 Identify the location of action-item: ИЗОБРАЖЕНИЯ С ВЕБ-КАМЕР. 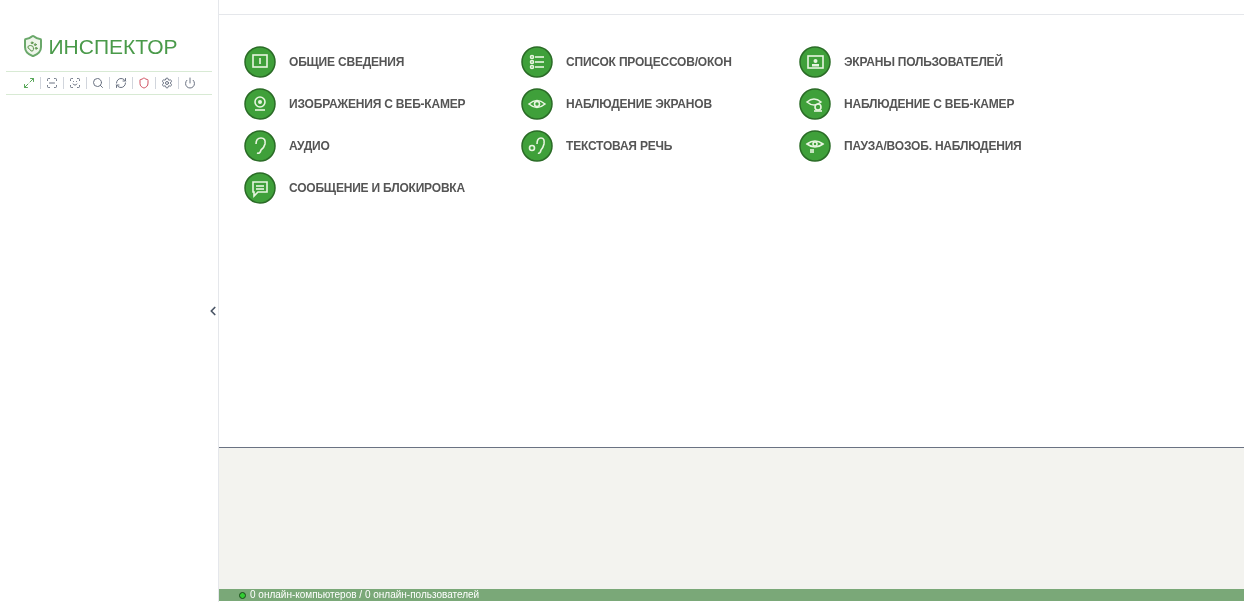
(382, 104).